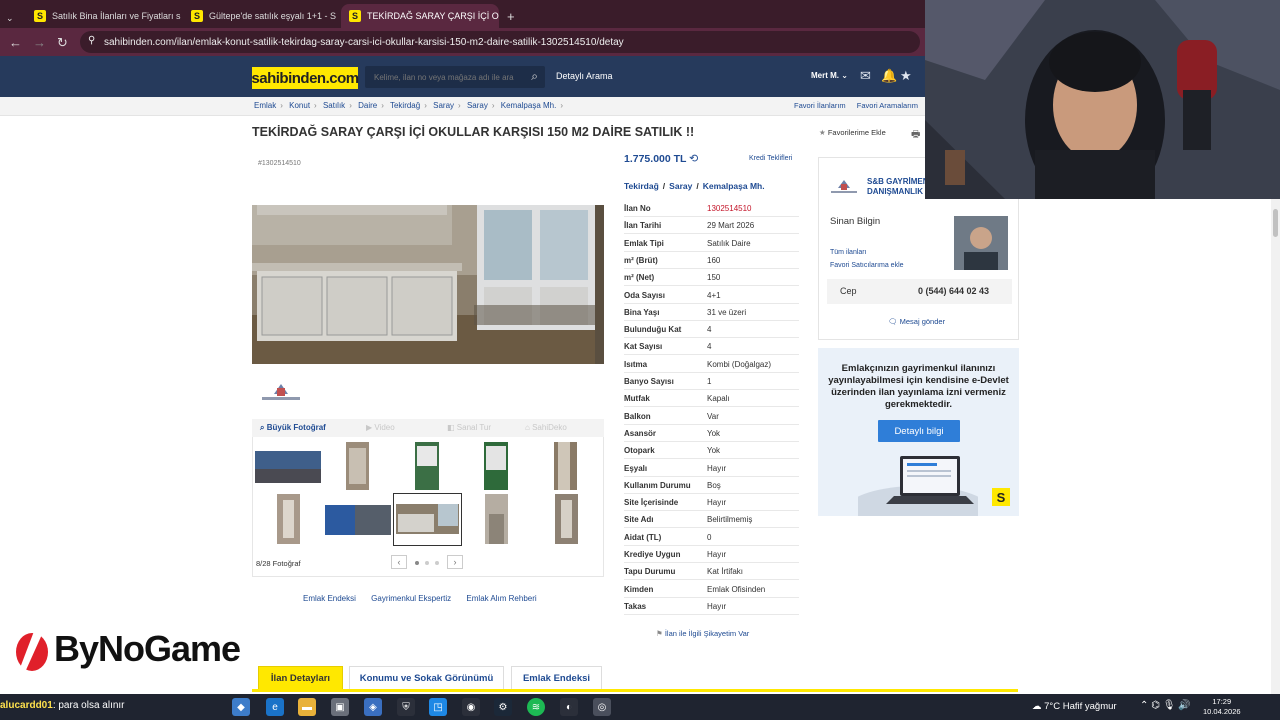 This screenshot has height=720, width=1280. I want to click on search-box: ⌕, so click(455, 77).